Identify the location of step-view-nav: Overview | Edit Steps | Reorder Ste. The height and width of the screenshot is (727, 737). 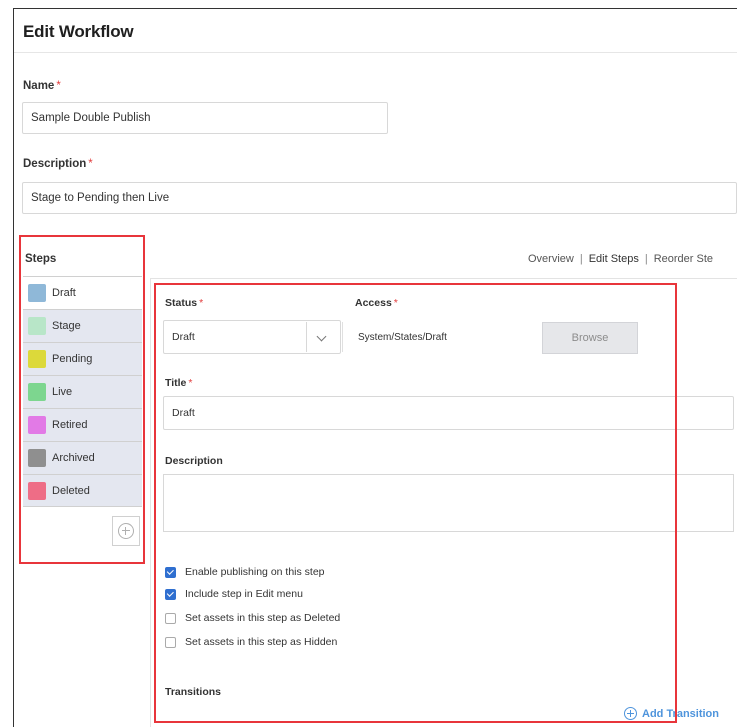
(620, 259).